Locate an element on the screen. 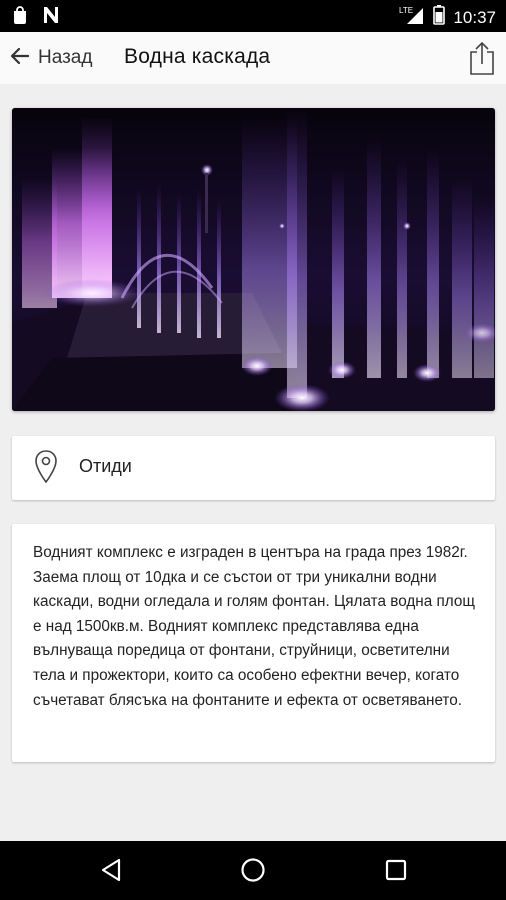 Image resolution: width=506 pixels, height=900 pixels. share-icon is located at coordinates (482, 60).